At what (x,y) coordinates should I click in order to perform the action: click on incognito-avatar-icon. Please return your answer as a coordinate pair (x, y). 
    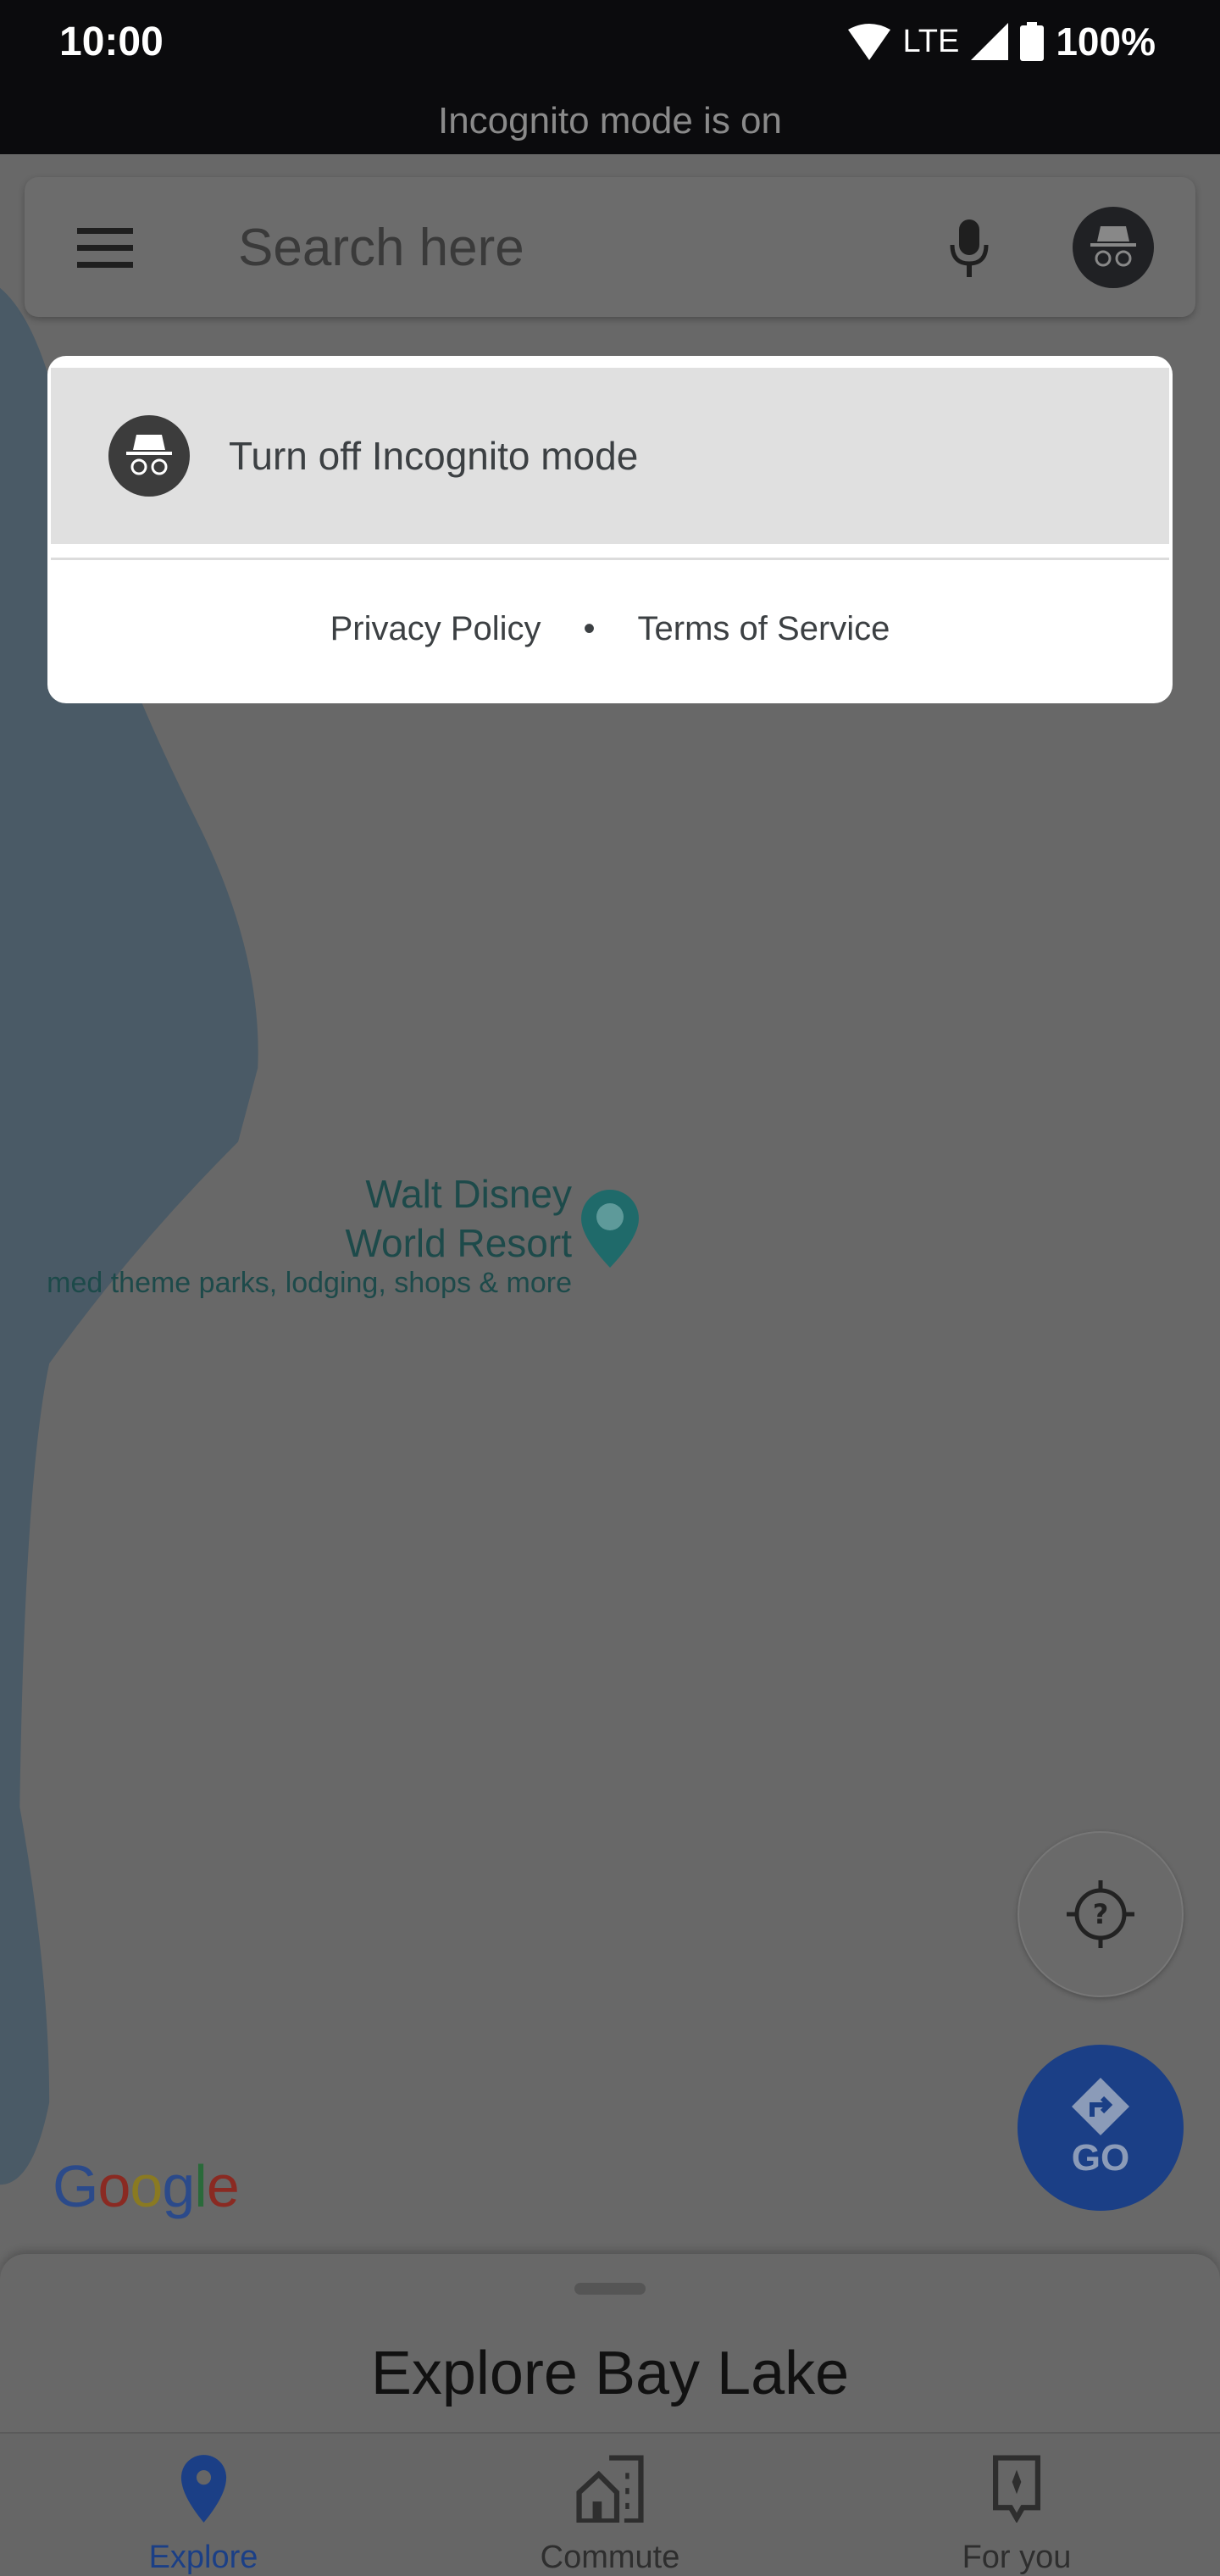
    Looking at the image, I should click on (1113, 247).